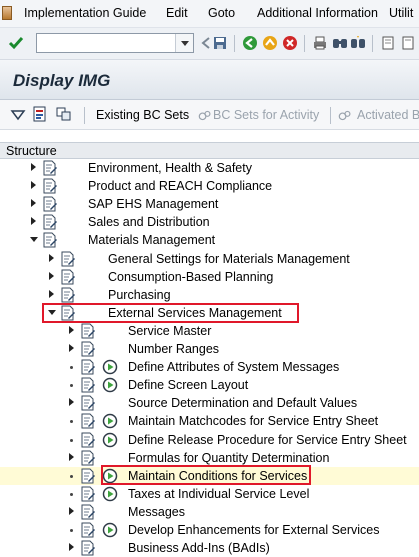 The height and width of the screenshot is (557, 419). What do you see at coordinates (388, 43) in the screenshot?
I see `first-page-icon` at bounding box center [388, 43].